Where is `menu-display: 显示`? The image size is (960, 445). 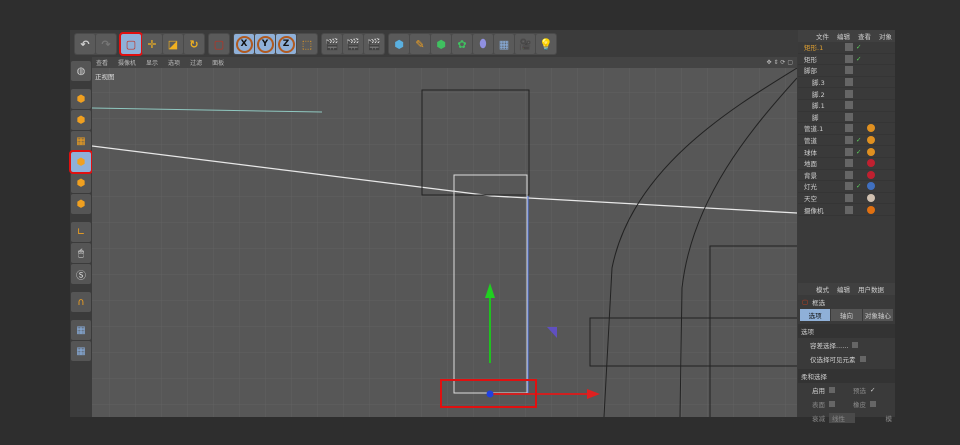
menu-display: 显示 is located at coordinates (152, 62).